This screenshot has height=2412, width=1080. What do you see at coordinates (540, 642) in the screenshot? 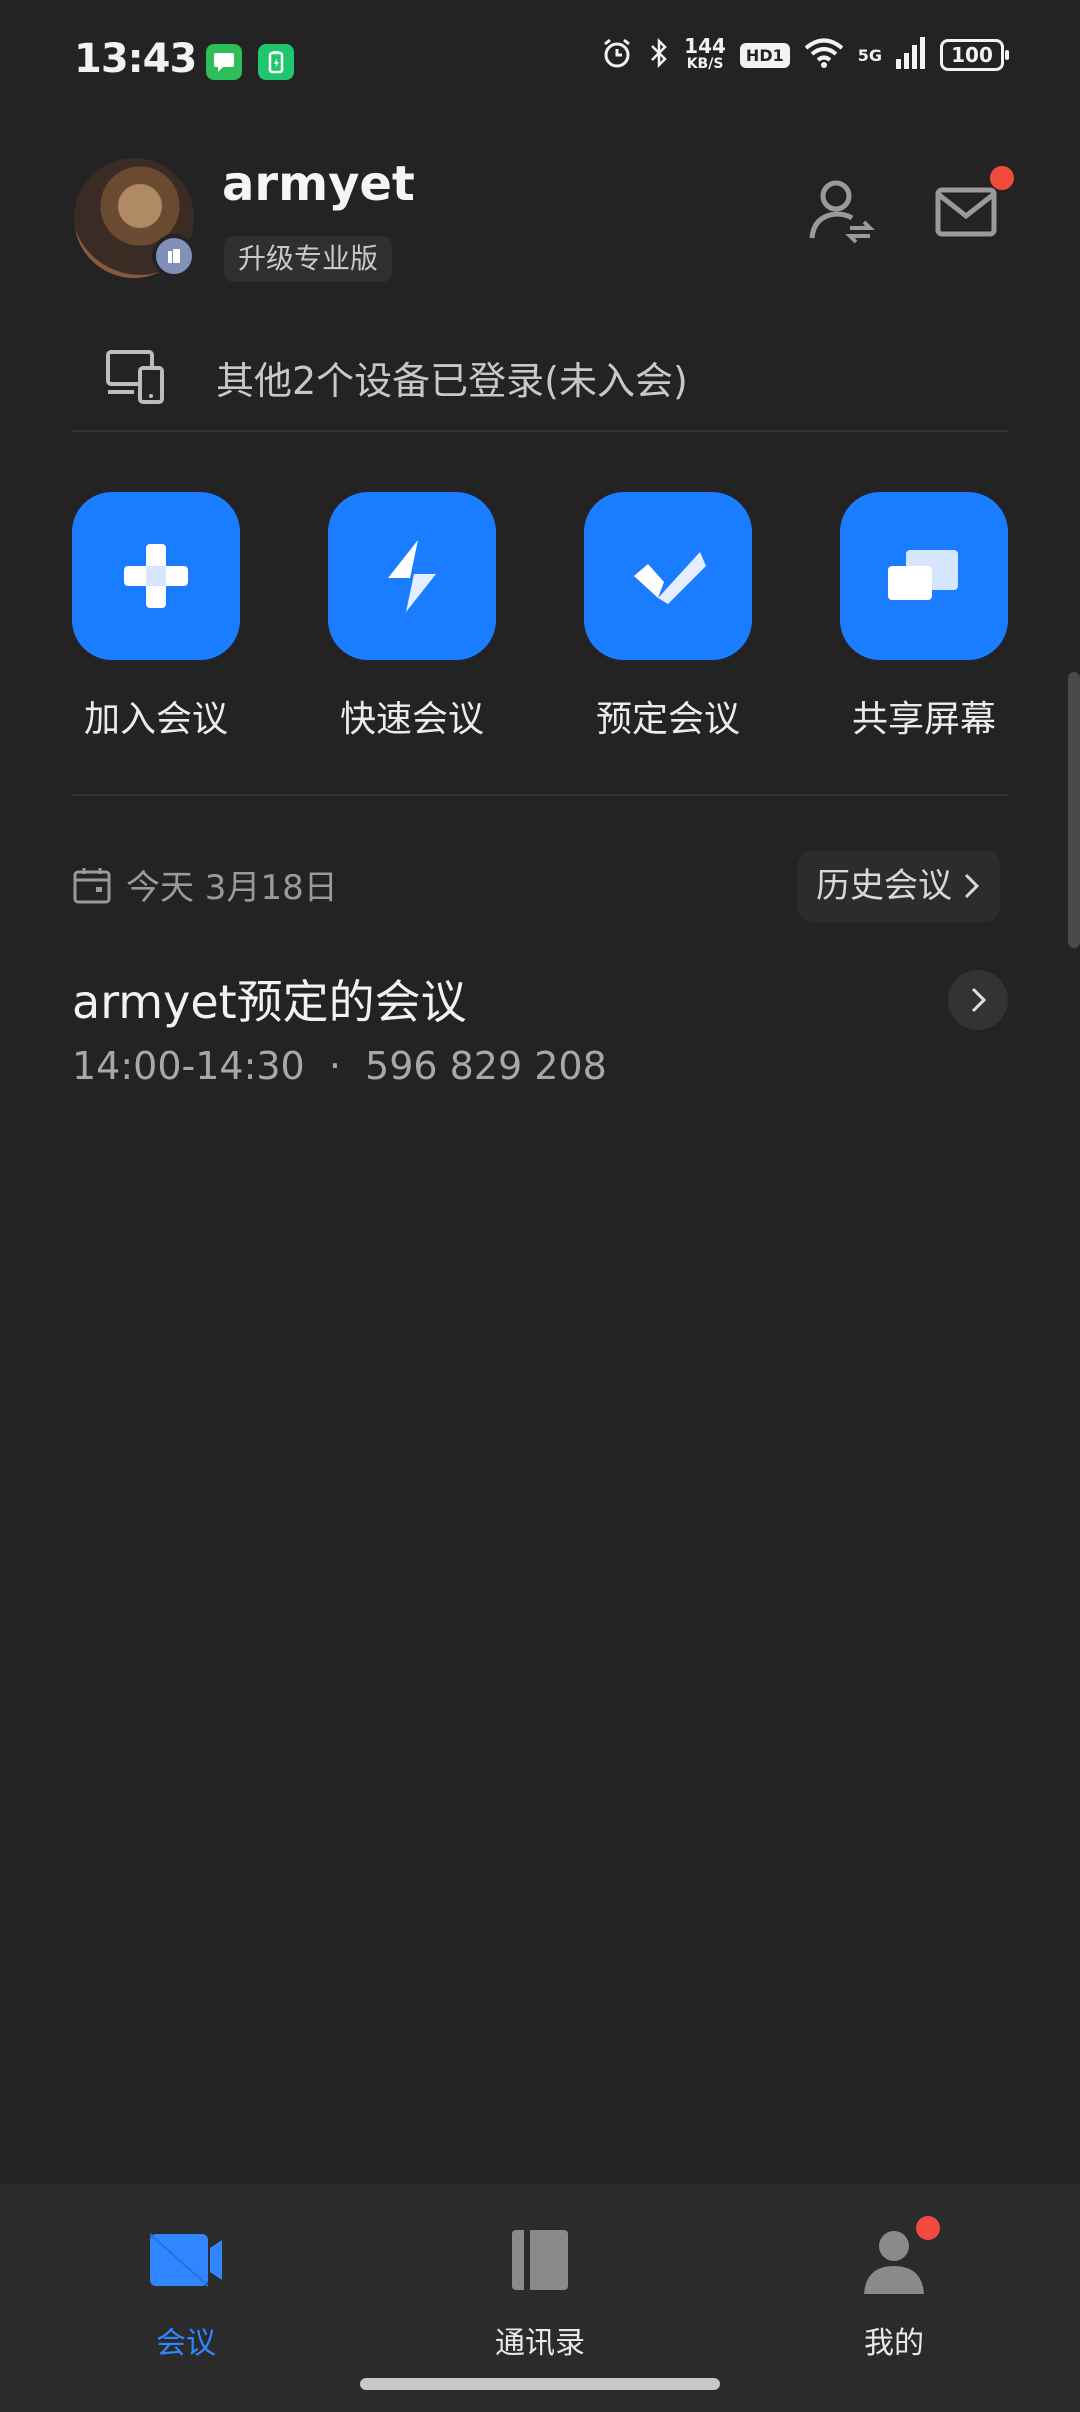
I see `action-grid: 加入会议 快速会议 预定会议 共享屏幕` at bounding box center [540, 642].